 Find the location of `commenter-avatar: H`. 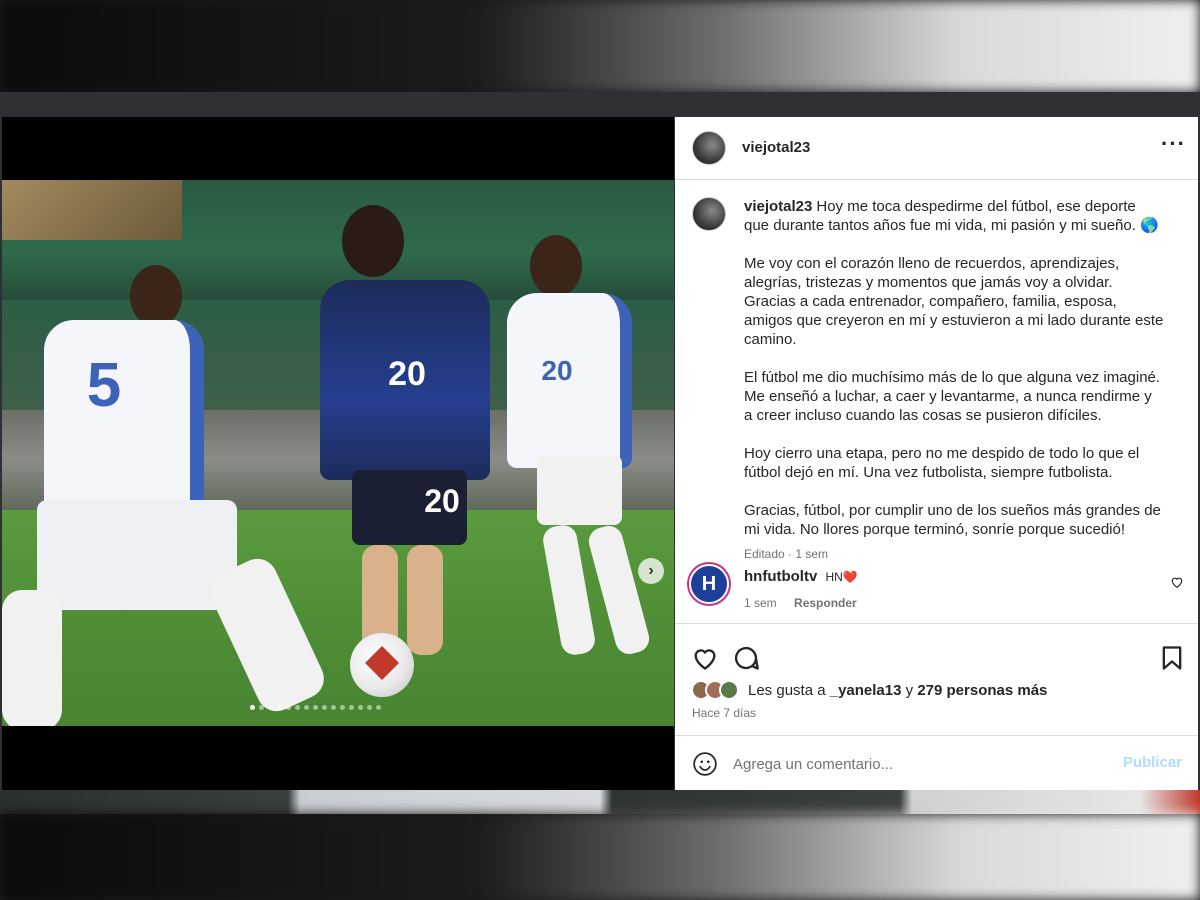

commenter-avatar: H is located at coordinates (709, 584).